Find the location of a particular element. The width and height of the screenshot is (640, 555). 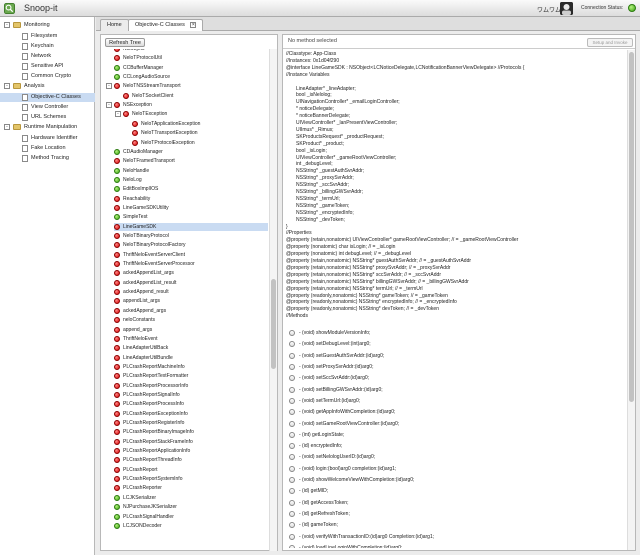

class-tree-item: PLCrashReportThreadInfo is located at coordinates (191, 460).